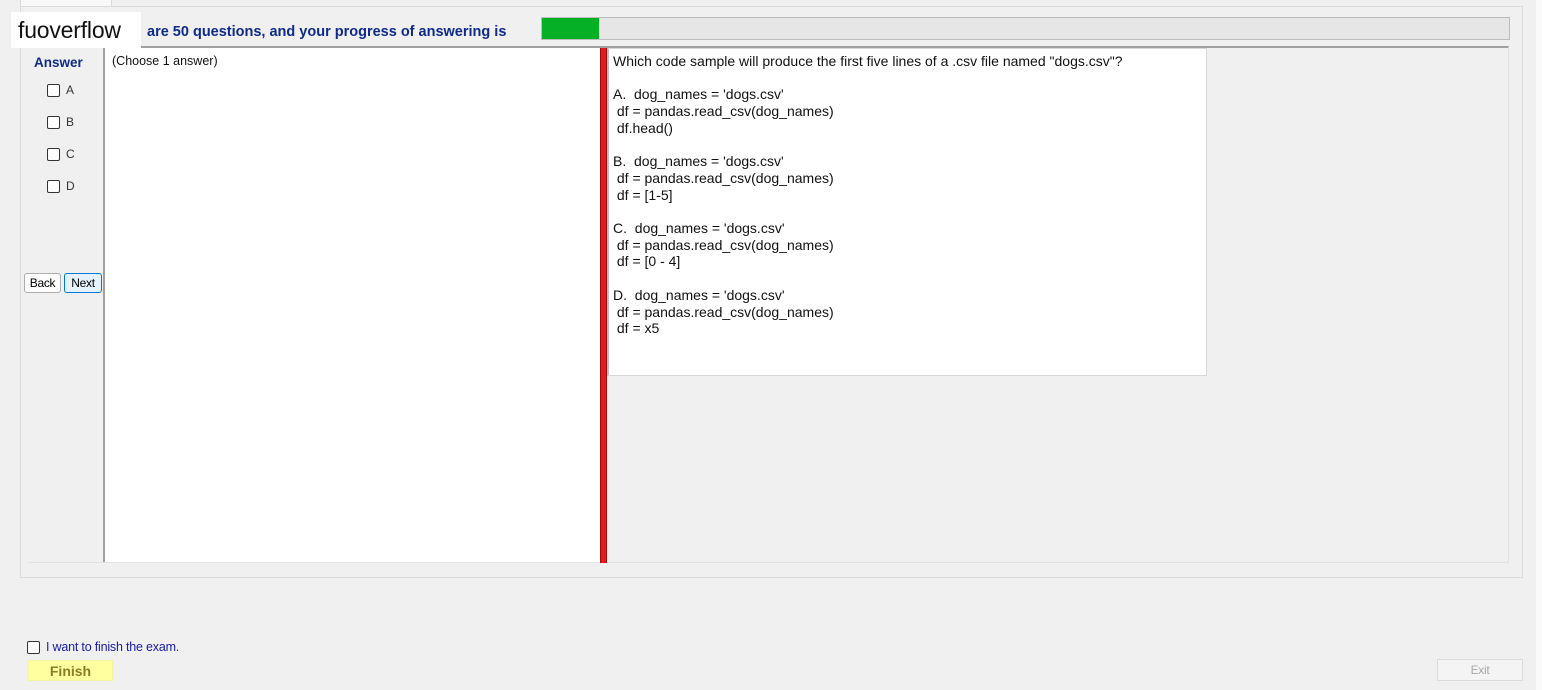 The image size is (1542, 690). Describe the element at coordinates (70, 122) in the screenshot. I see `option-b-label: B` at that location.